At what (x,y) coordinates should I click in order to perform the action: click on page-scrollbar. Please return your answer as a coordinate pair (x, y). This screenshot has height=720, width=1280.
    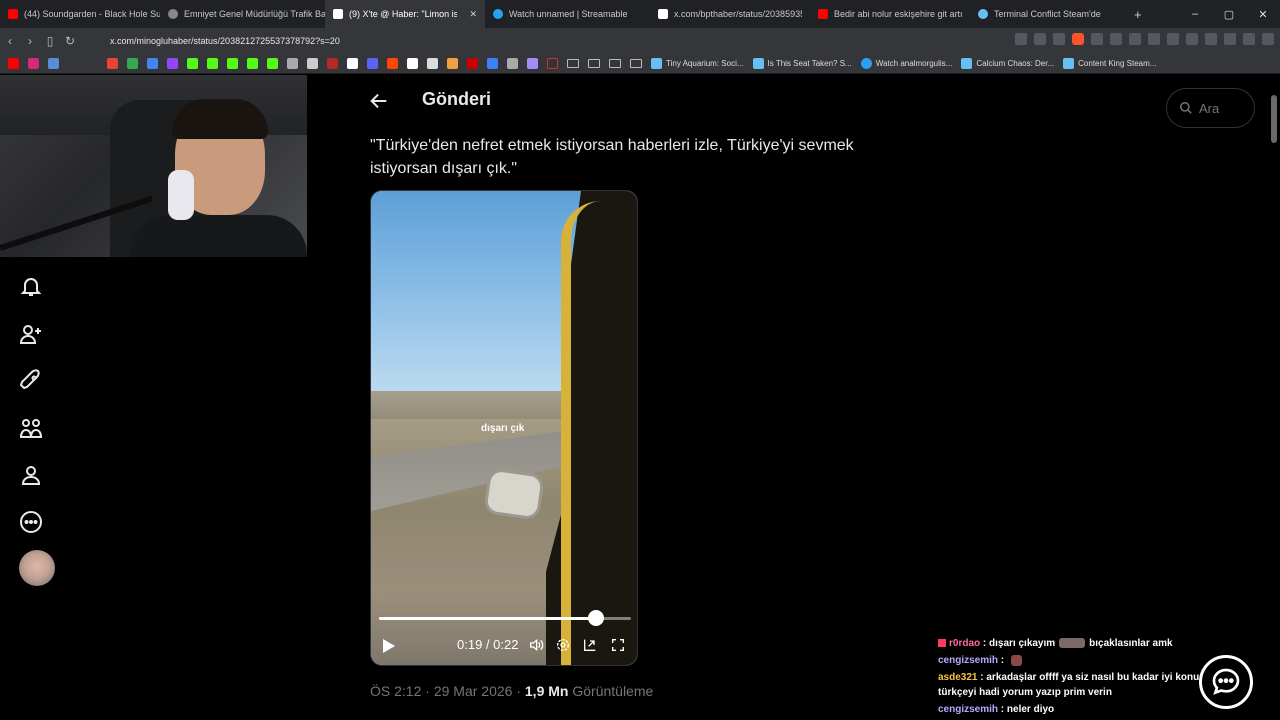
    Looking at the image, I should click on (1274, 119).